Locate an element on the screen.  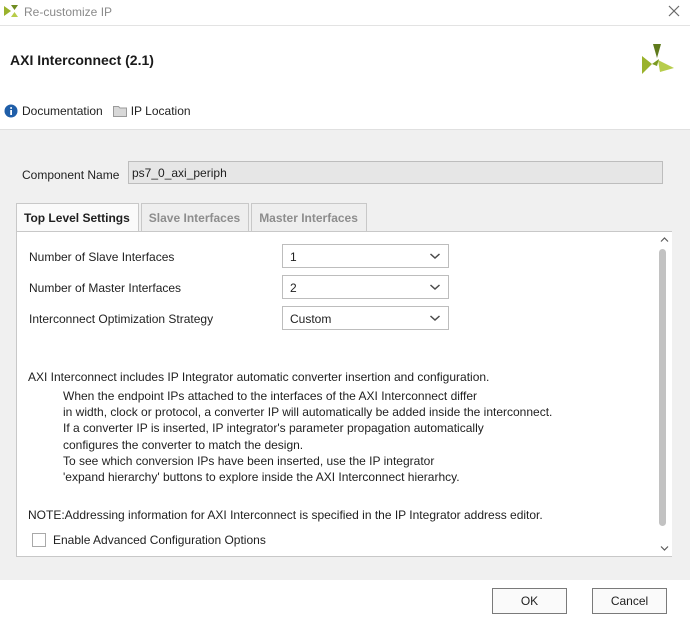
folder-icon is located at coordinates (119, 111).